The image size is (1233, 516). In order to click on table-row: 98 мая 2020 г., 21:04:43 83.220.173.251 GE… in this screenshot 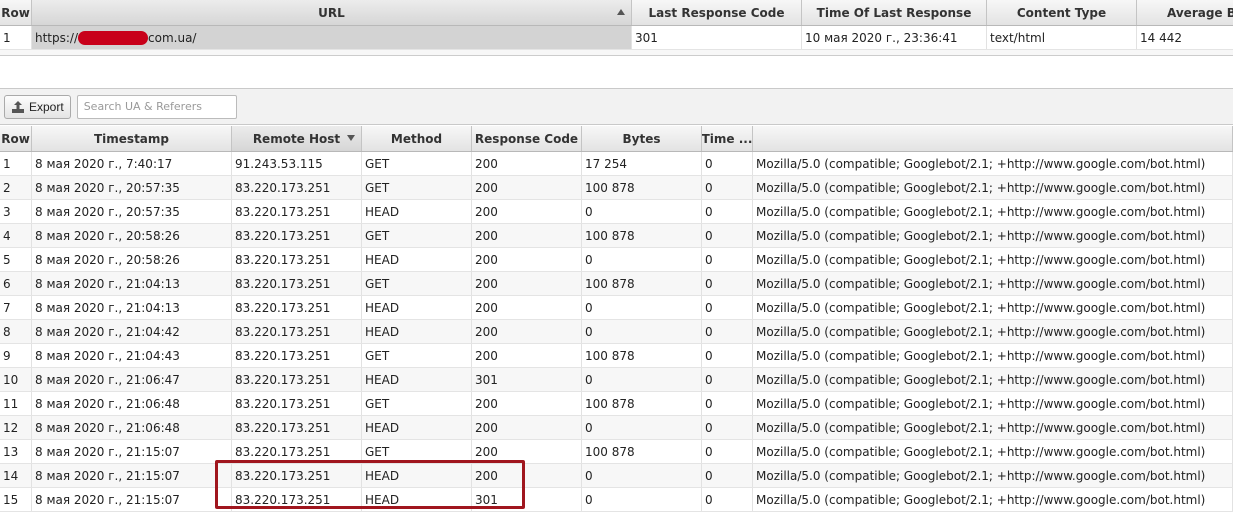, I will do `click(616, 356)`.